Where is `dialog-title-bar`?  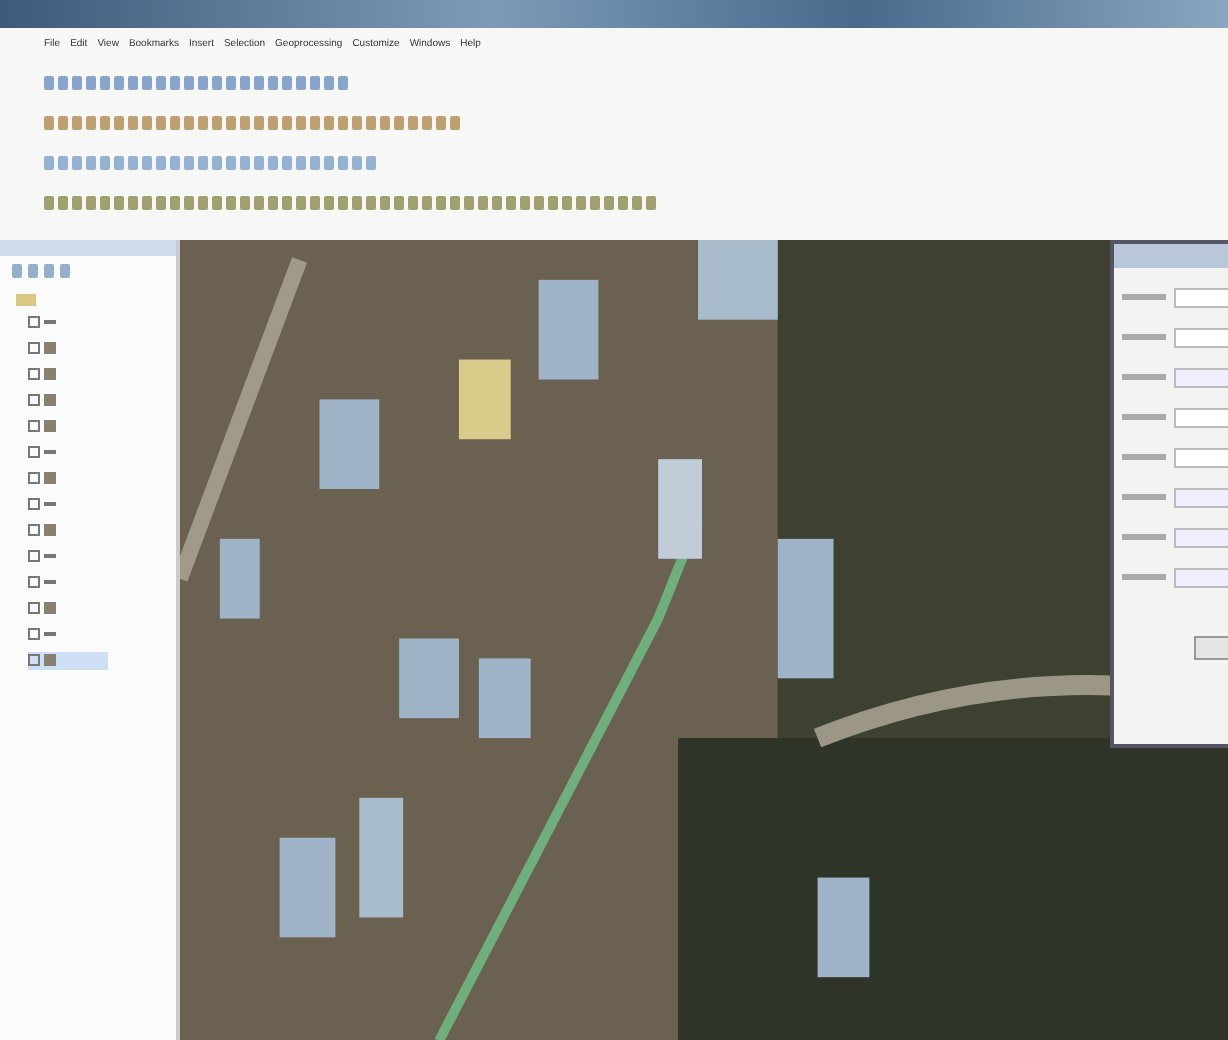 dialog-title-bar is located at coordinates (1171, 255).